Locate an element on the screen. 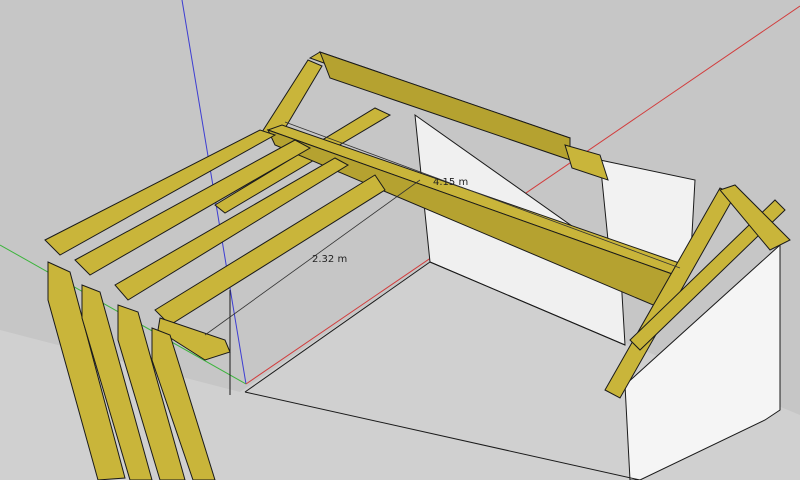 This screenshot has width=800, height=480. dimension-label-width: 2.32 m is located at coordinates (329, 259).